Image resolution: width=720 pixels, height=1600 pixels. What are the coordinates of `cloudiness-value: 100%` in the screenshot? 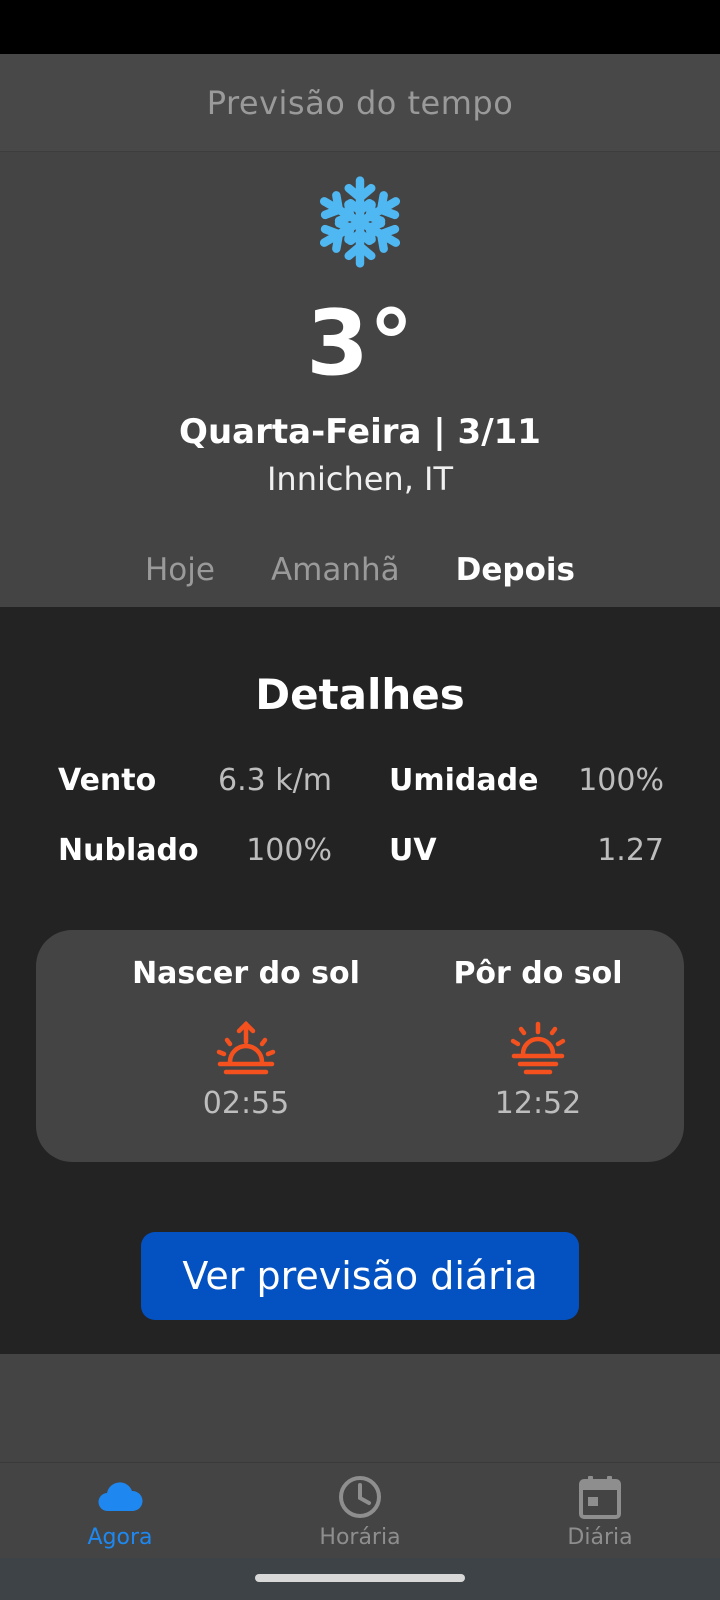 It's located at (289, 850).